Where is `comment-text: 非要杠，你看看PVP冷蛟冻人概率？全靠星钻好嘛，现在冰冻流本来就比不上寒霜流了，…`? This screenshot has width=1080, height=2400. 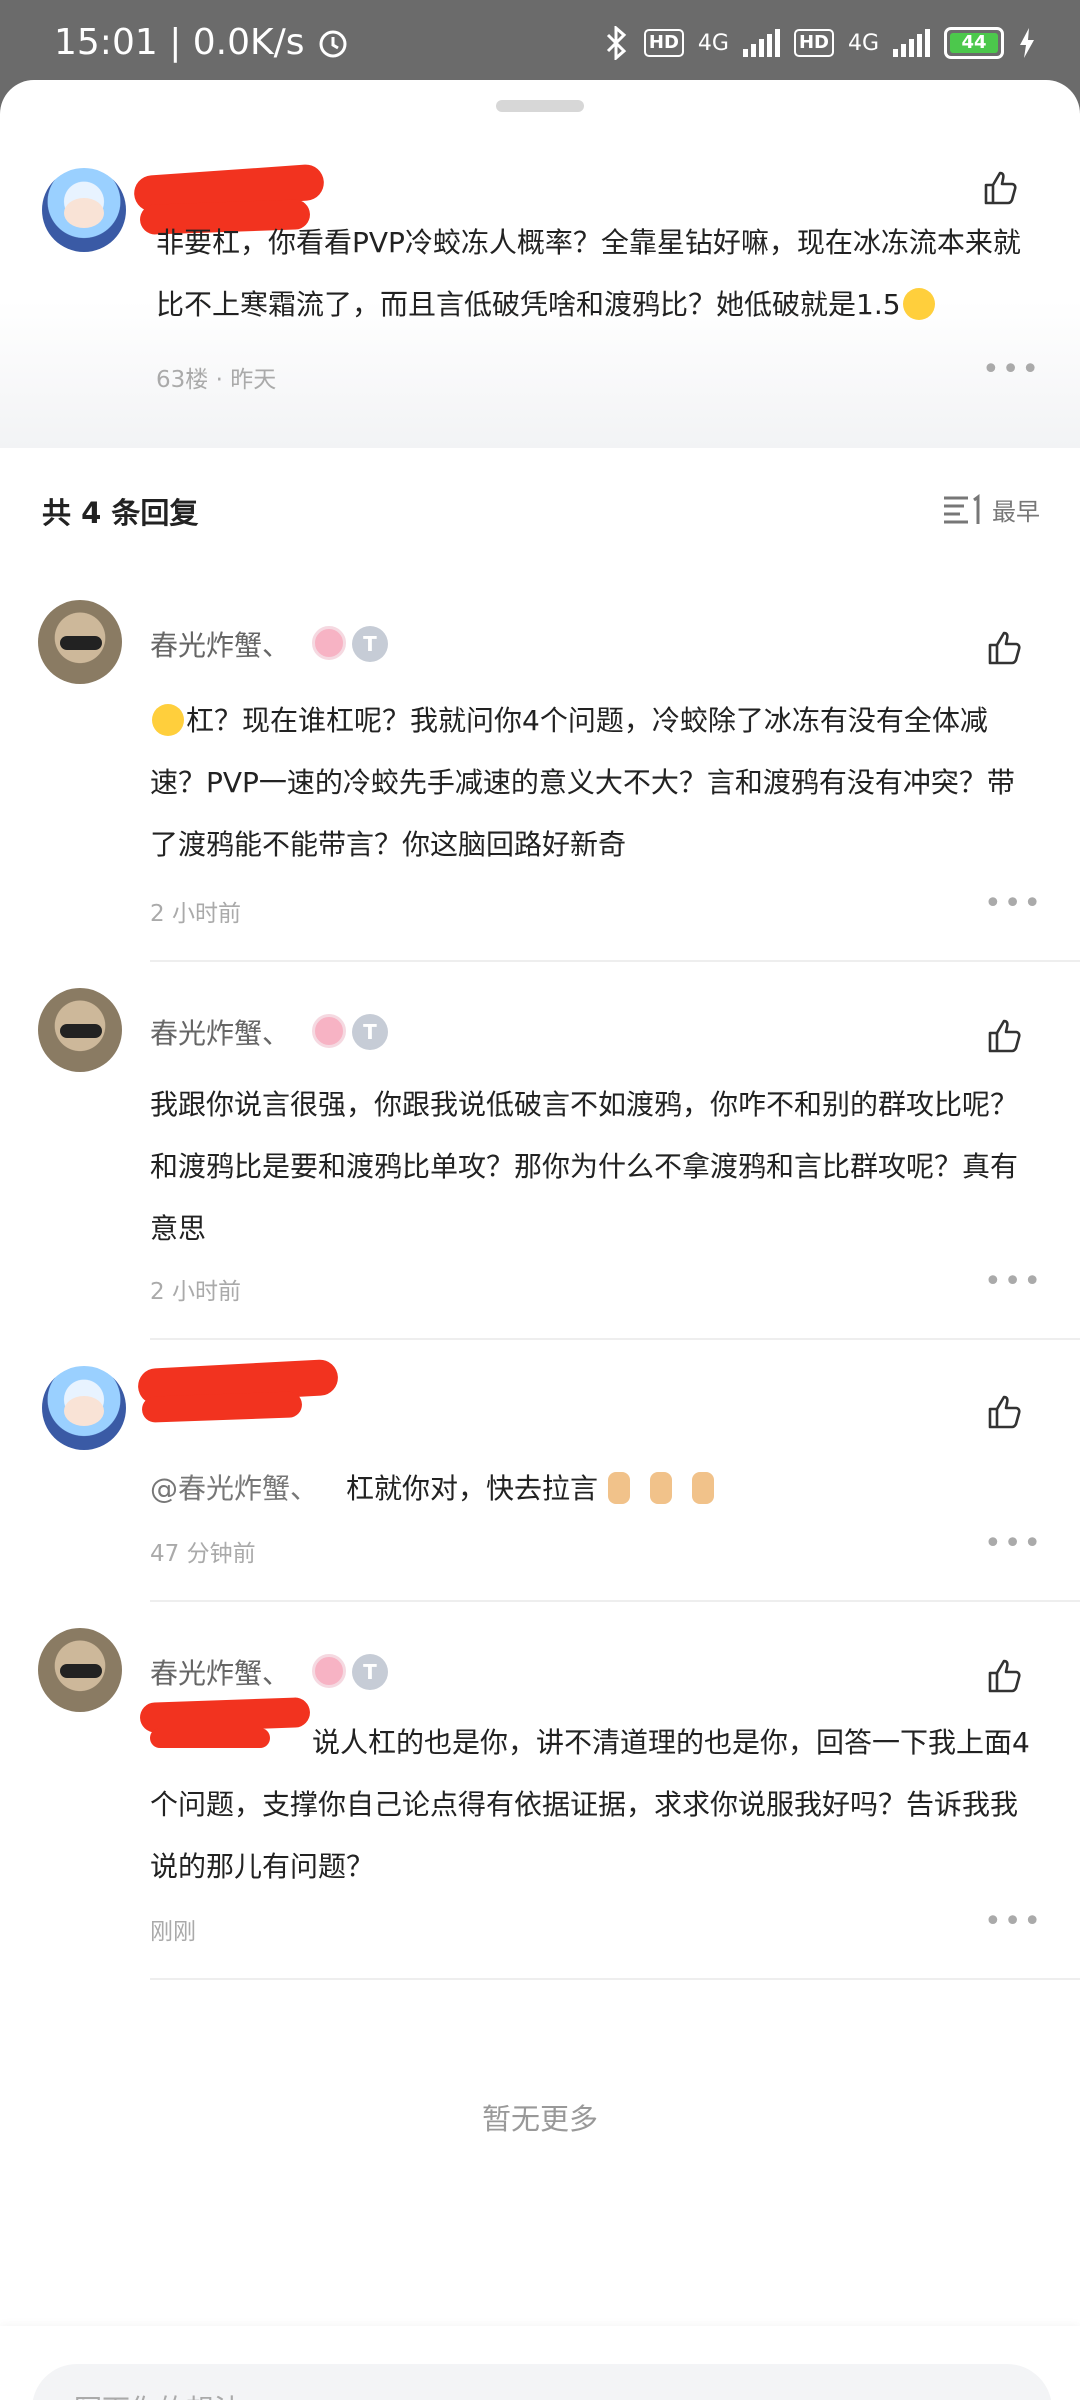
comment-text: 非要杠，你看看PVP冷蛟冻人概率？全靠星钻好嘛，现在冰冻流本来就比不上寒霜流了，… is located at coordinates (596, 274).